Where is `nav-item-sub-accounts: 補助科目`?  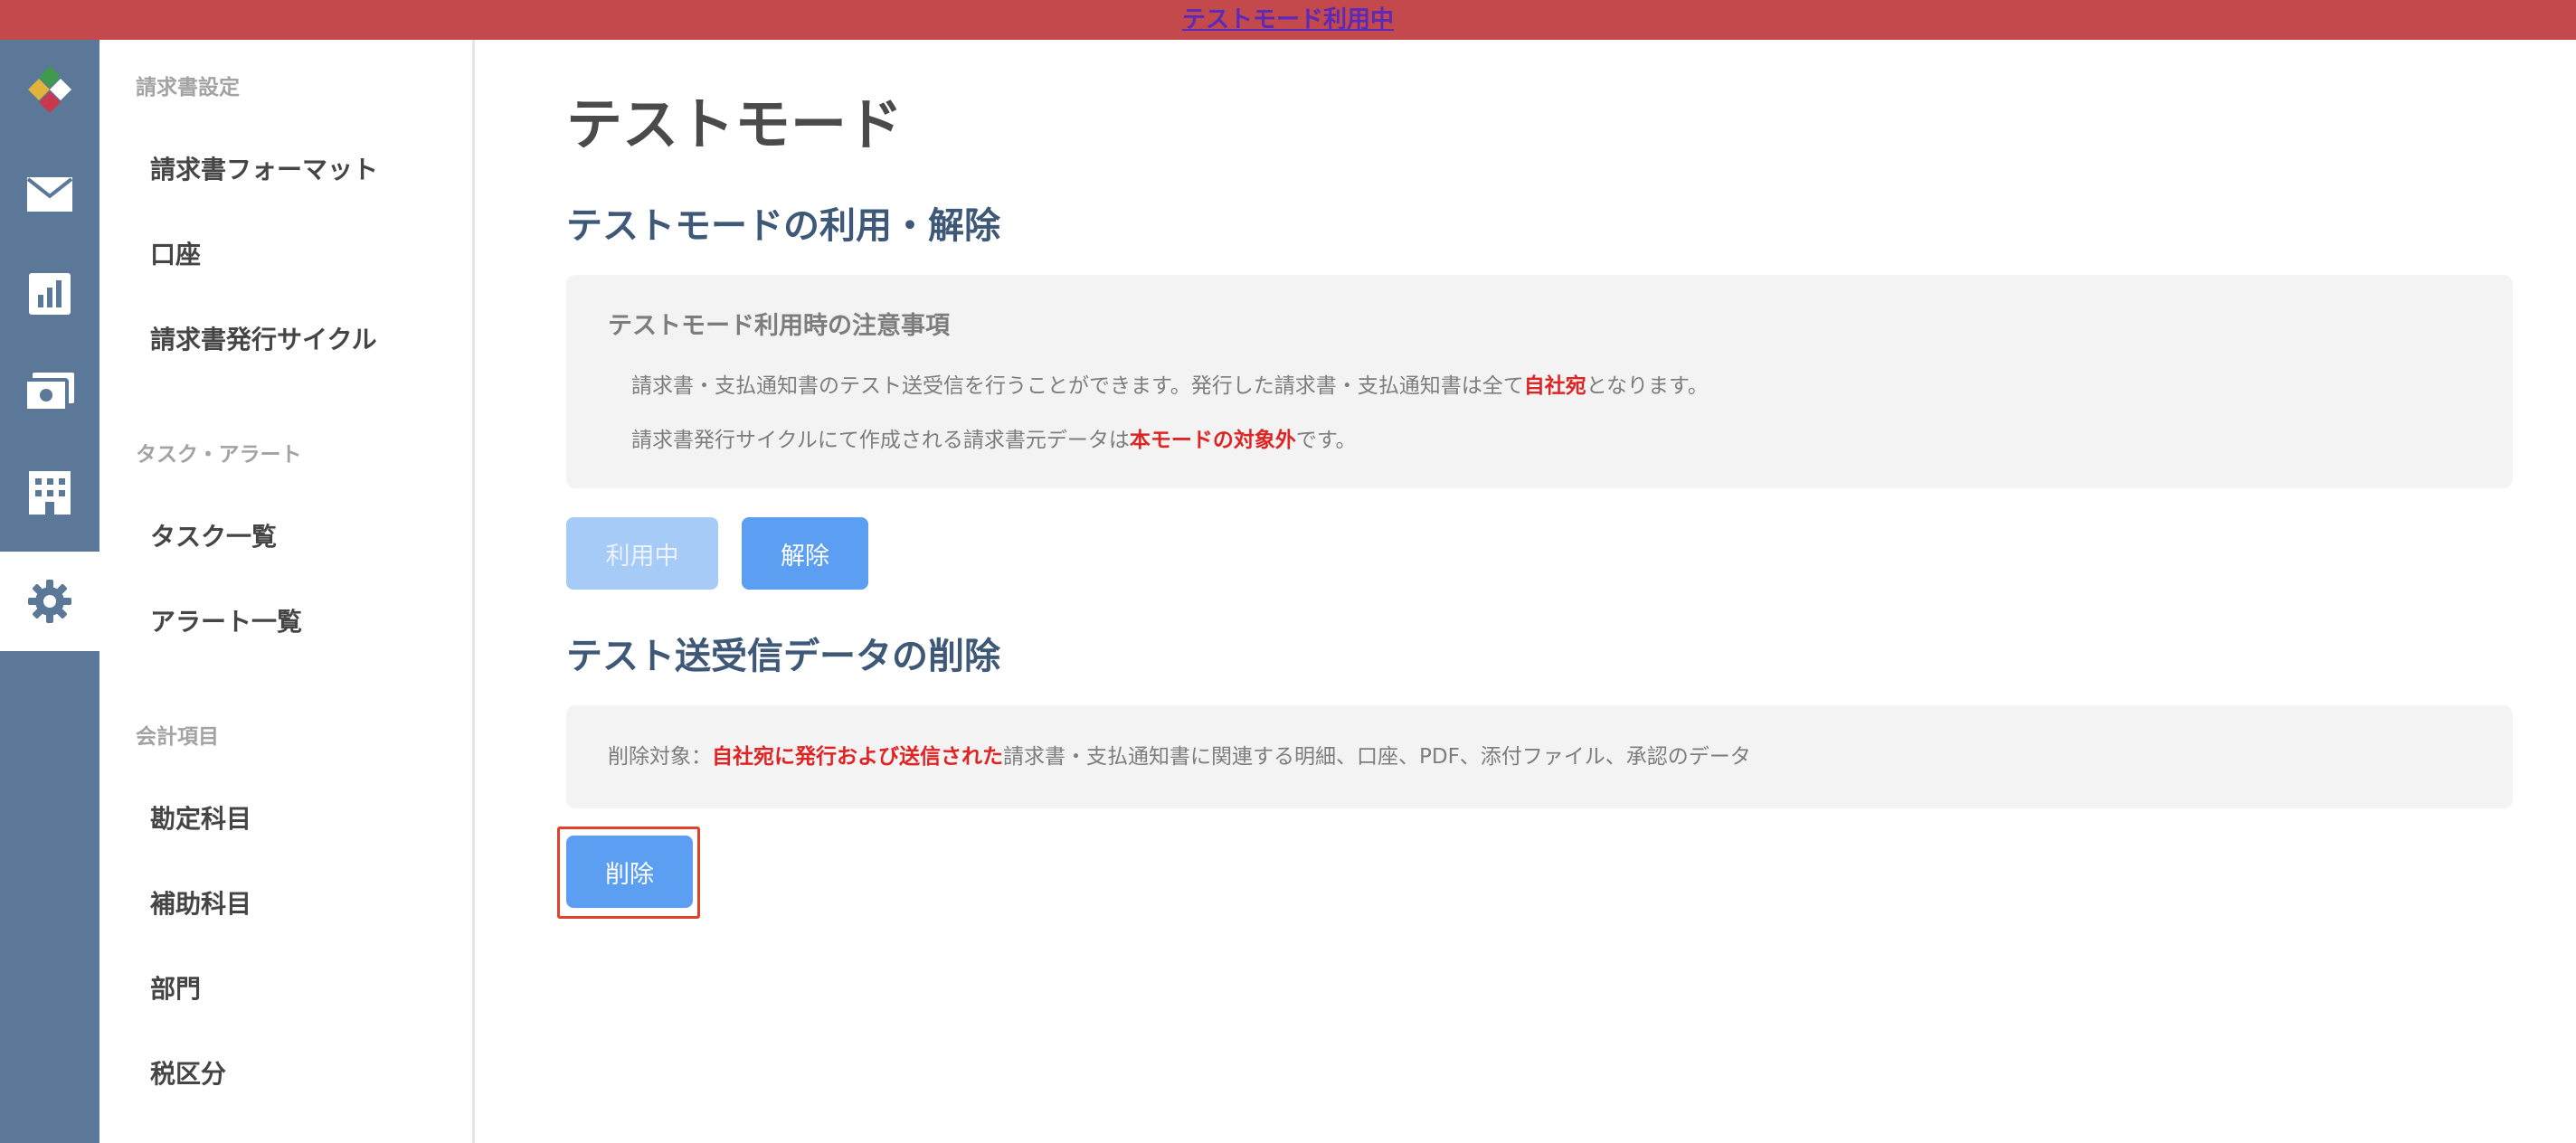 nav-item-sub-accounts: 補助科目 is located at coordinates (200, 904).